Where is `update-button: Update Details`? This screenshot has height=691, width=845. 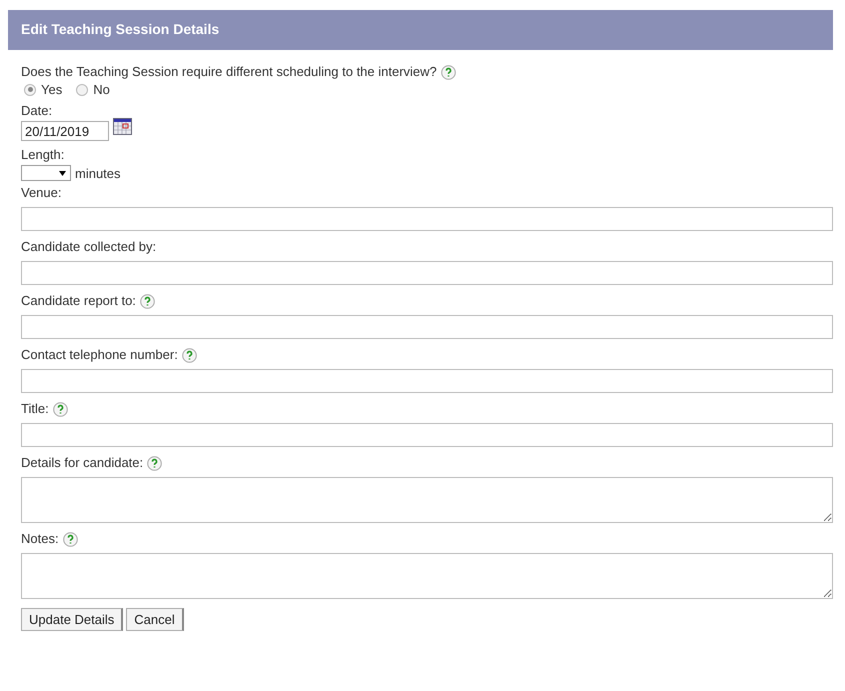 update-button: Update Details is located at coordinates (72, 619).